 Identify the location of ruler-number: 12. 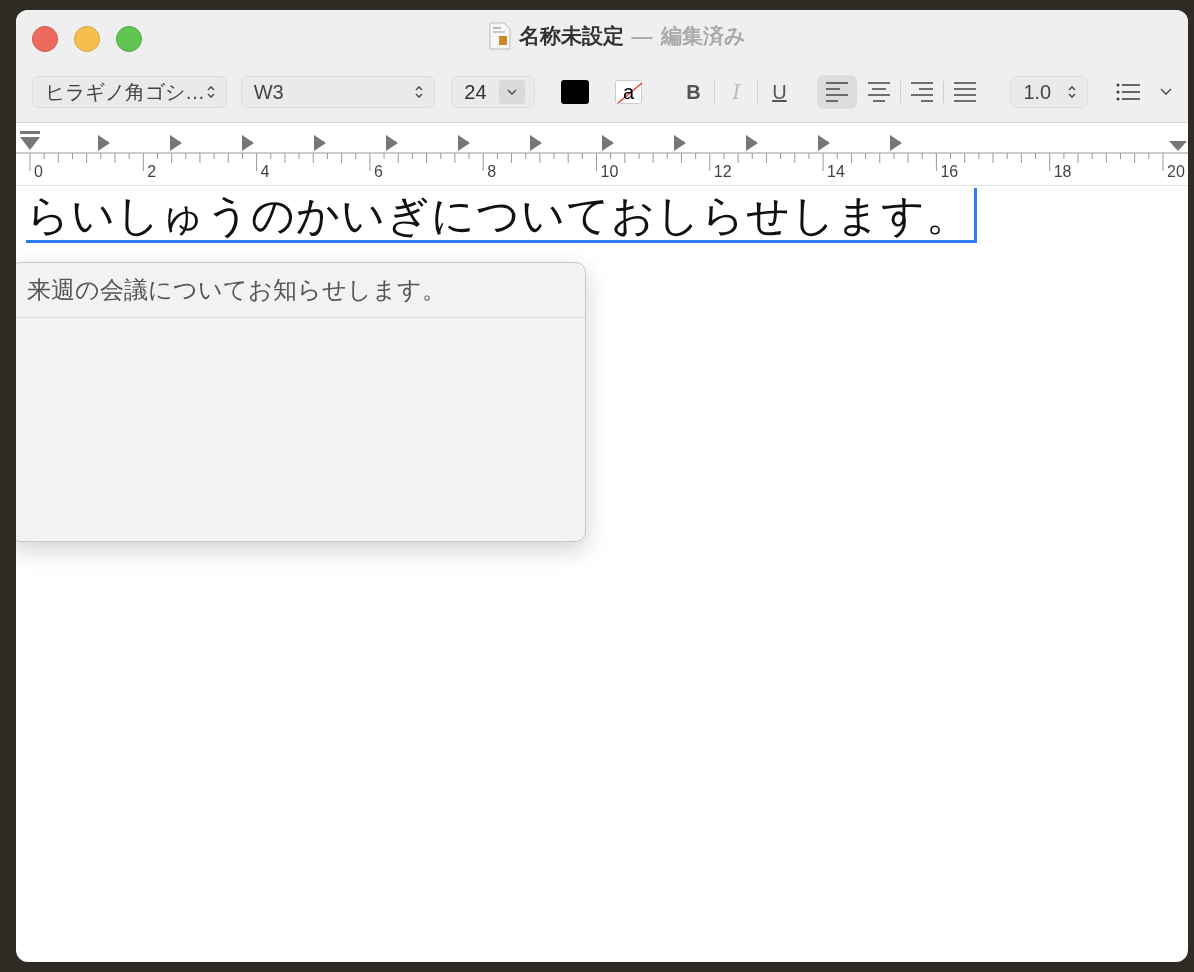
(722, 171).